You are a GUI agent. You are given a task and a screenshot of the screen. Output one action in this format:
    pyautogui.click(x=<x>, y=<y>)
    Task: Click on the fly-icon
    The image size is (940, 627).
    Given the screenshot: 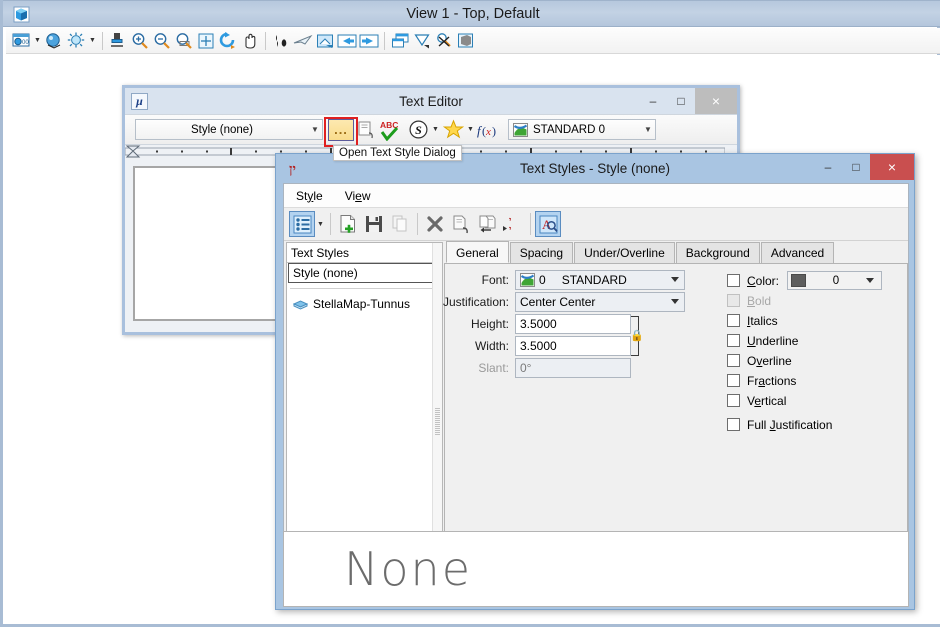 What is the action you would take?
    pyautogui.click(x=303, y=41)
    